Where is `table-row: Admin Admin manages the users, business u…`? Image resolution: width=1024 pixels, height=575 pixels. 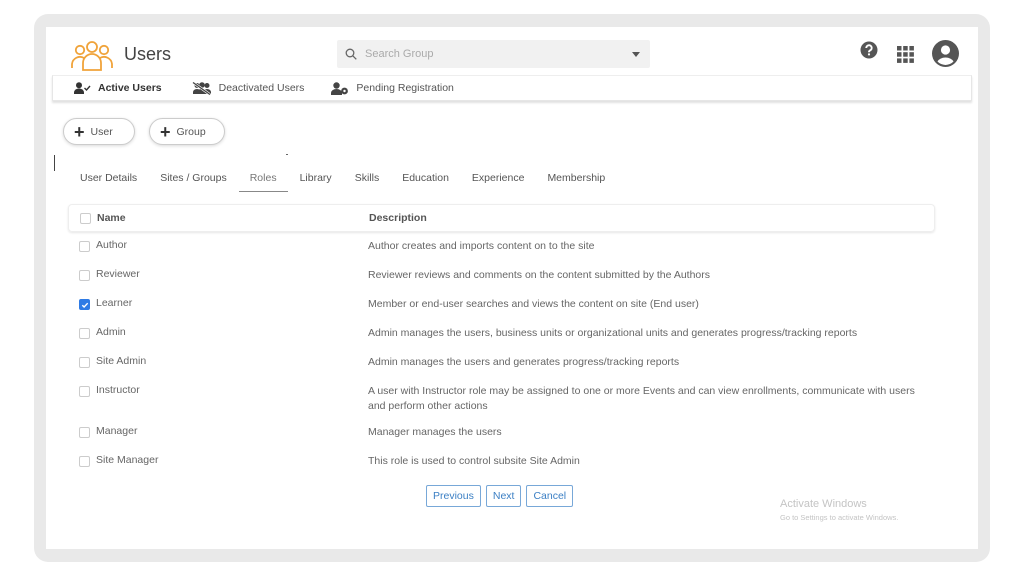
table-row: Admin Admin manages the users, business u… is located at coordinates (501, 333).